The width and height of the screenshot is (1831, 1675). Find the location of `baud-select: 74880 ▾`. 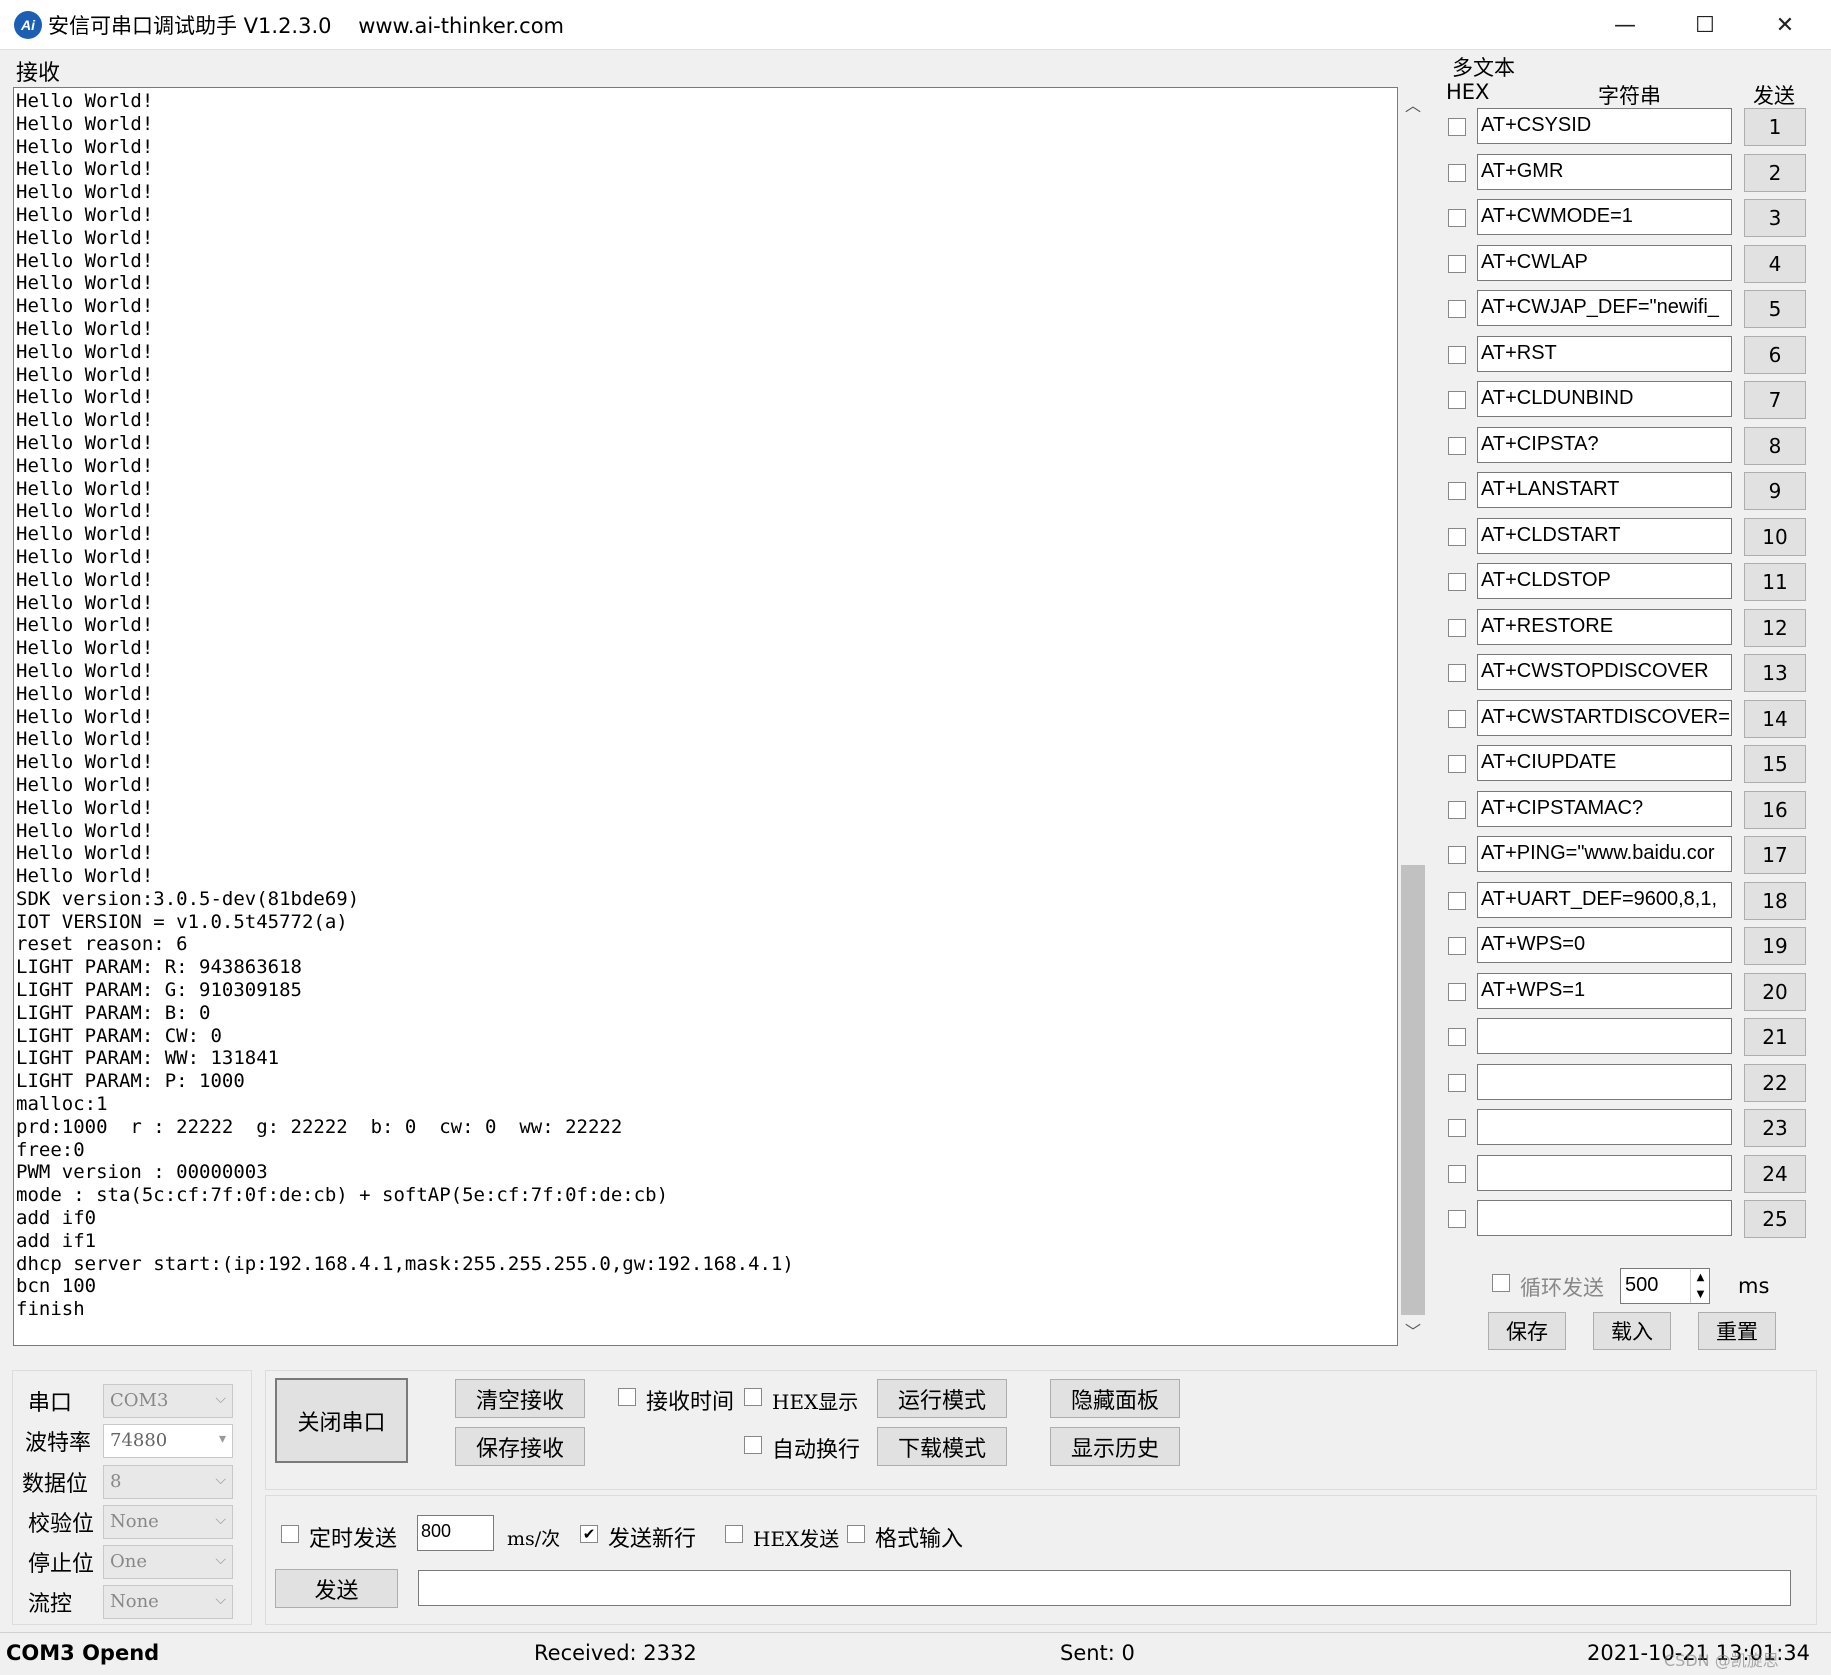

baud-select: 74880 ▾ is located at coordinates (168, 1441).